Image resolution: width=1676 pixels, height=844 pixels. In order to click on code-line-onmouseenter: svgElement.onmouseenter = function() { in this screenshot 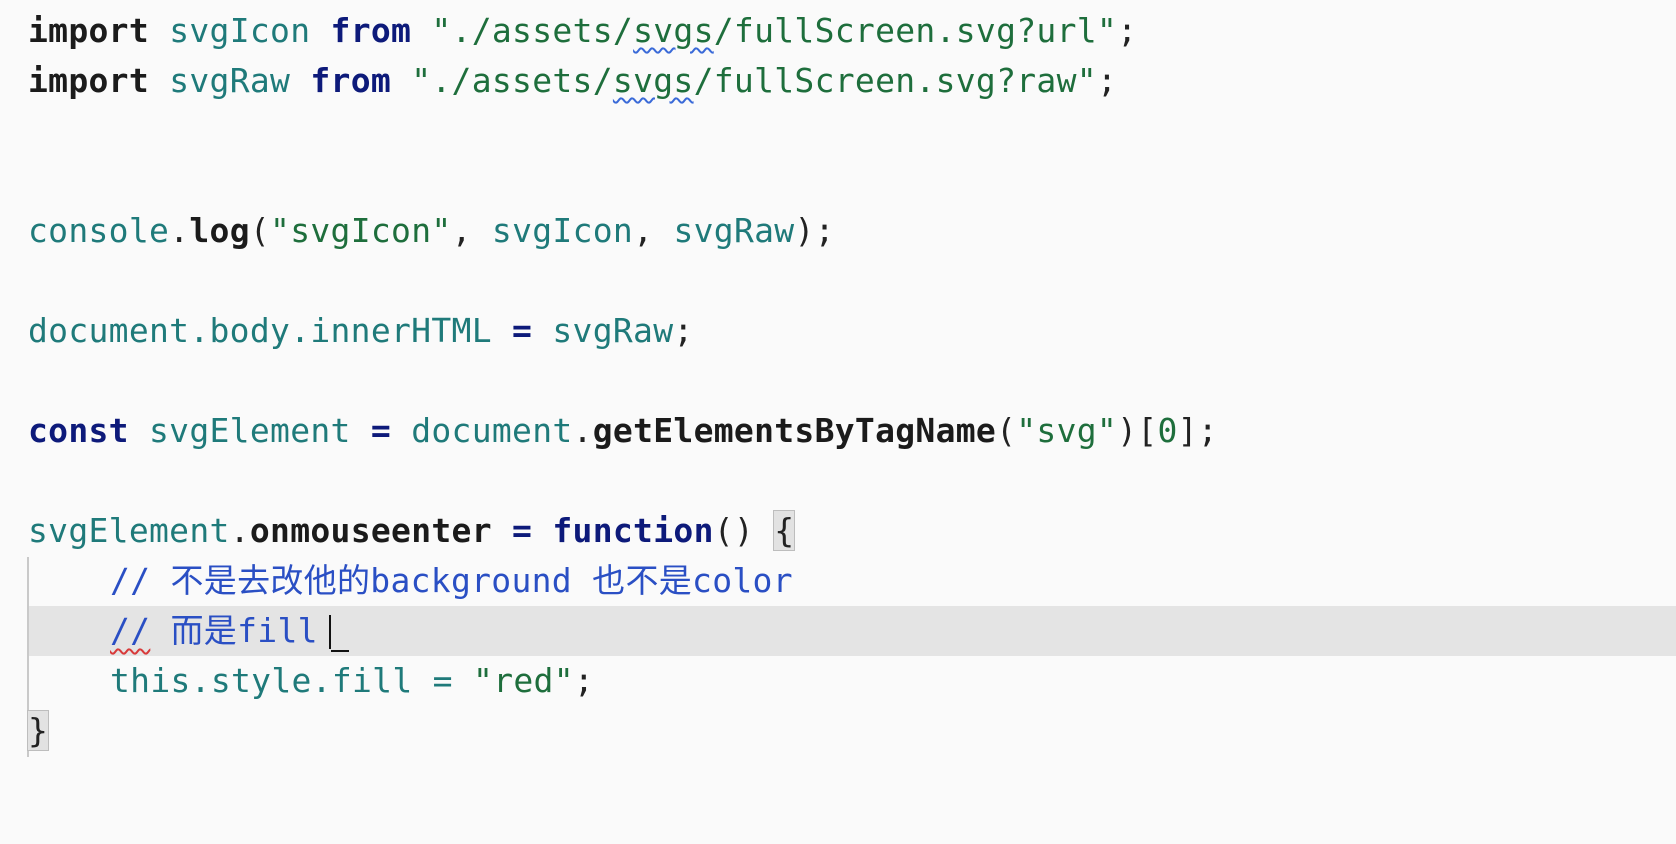, I will do `click(412, 531)`.